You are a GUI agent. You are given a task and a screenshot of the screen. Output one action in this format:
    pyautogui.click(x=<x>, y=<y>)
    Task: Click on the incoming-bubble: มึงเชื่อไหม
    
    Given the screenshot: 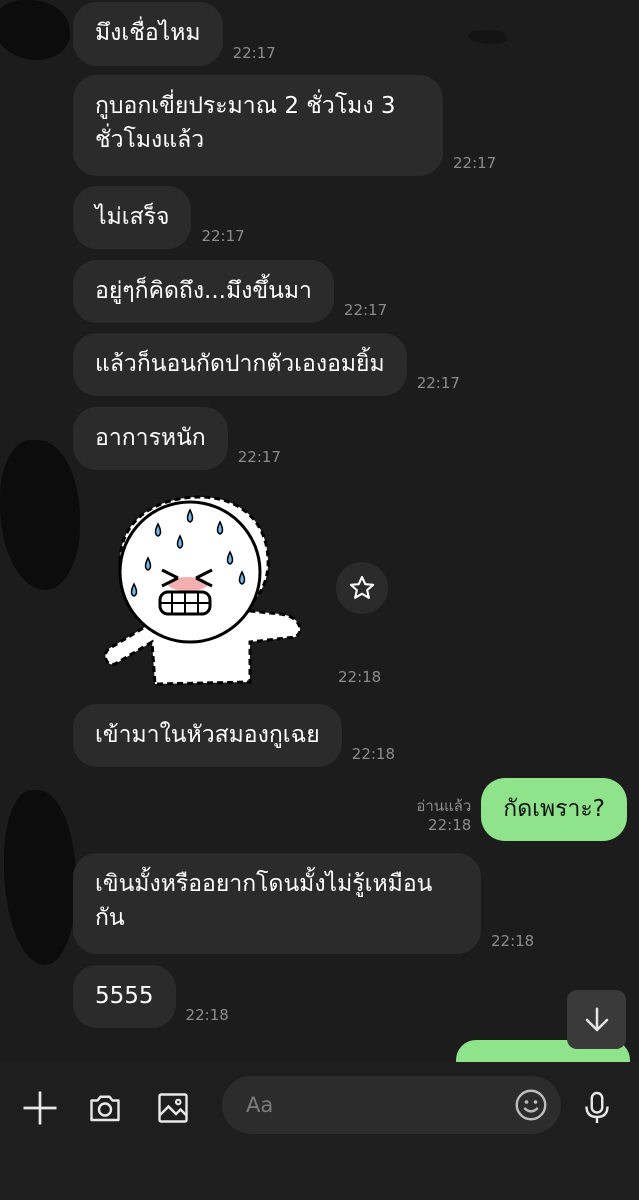 What is the action you would take?
    pyautogui.click(x=148, y=34)
    